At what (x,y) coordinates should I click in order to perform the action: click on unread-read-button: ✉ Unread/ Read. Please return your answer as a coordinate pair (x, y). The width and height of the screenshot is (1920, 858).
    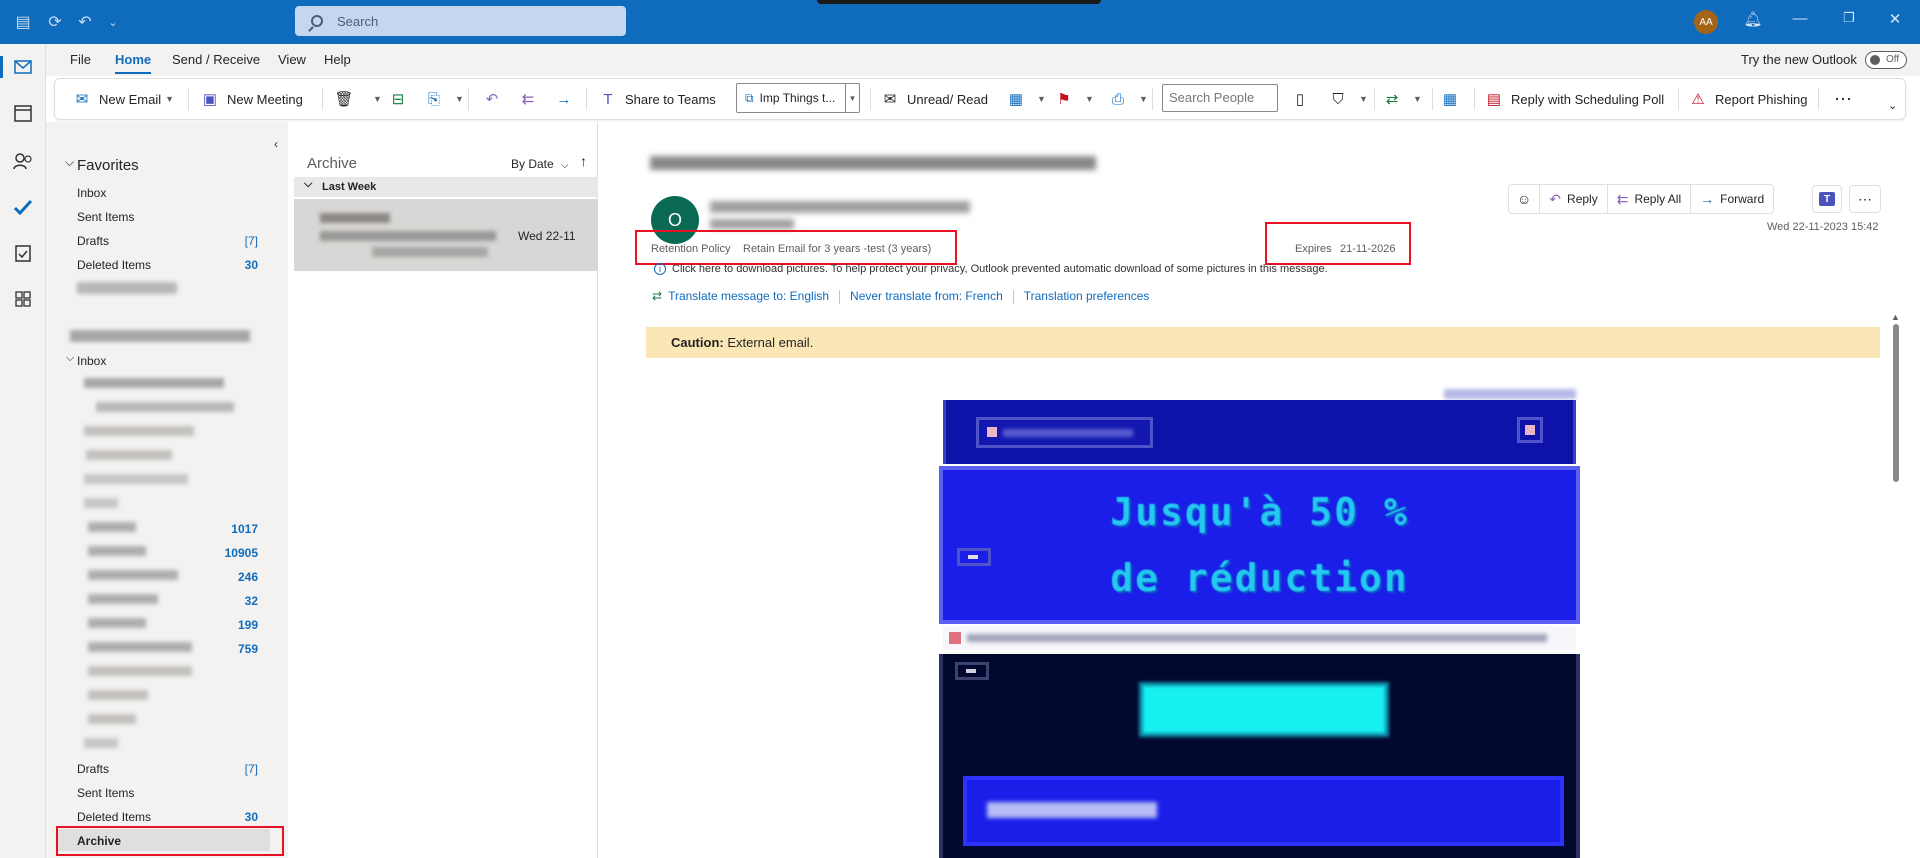
    Looking at the image, I should click on (934, 99).